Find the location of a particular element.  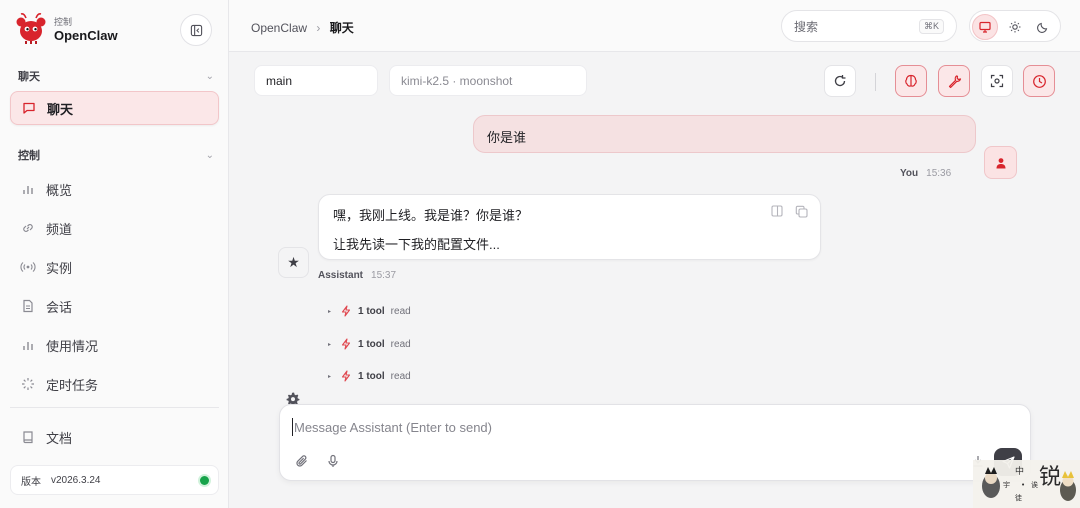

wrench-icon is located at coordinates (954, 81).